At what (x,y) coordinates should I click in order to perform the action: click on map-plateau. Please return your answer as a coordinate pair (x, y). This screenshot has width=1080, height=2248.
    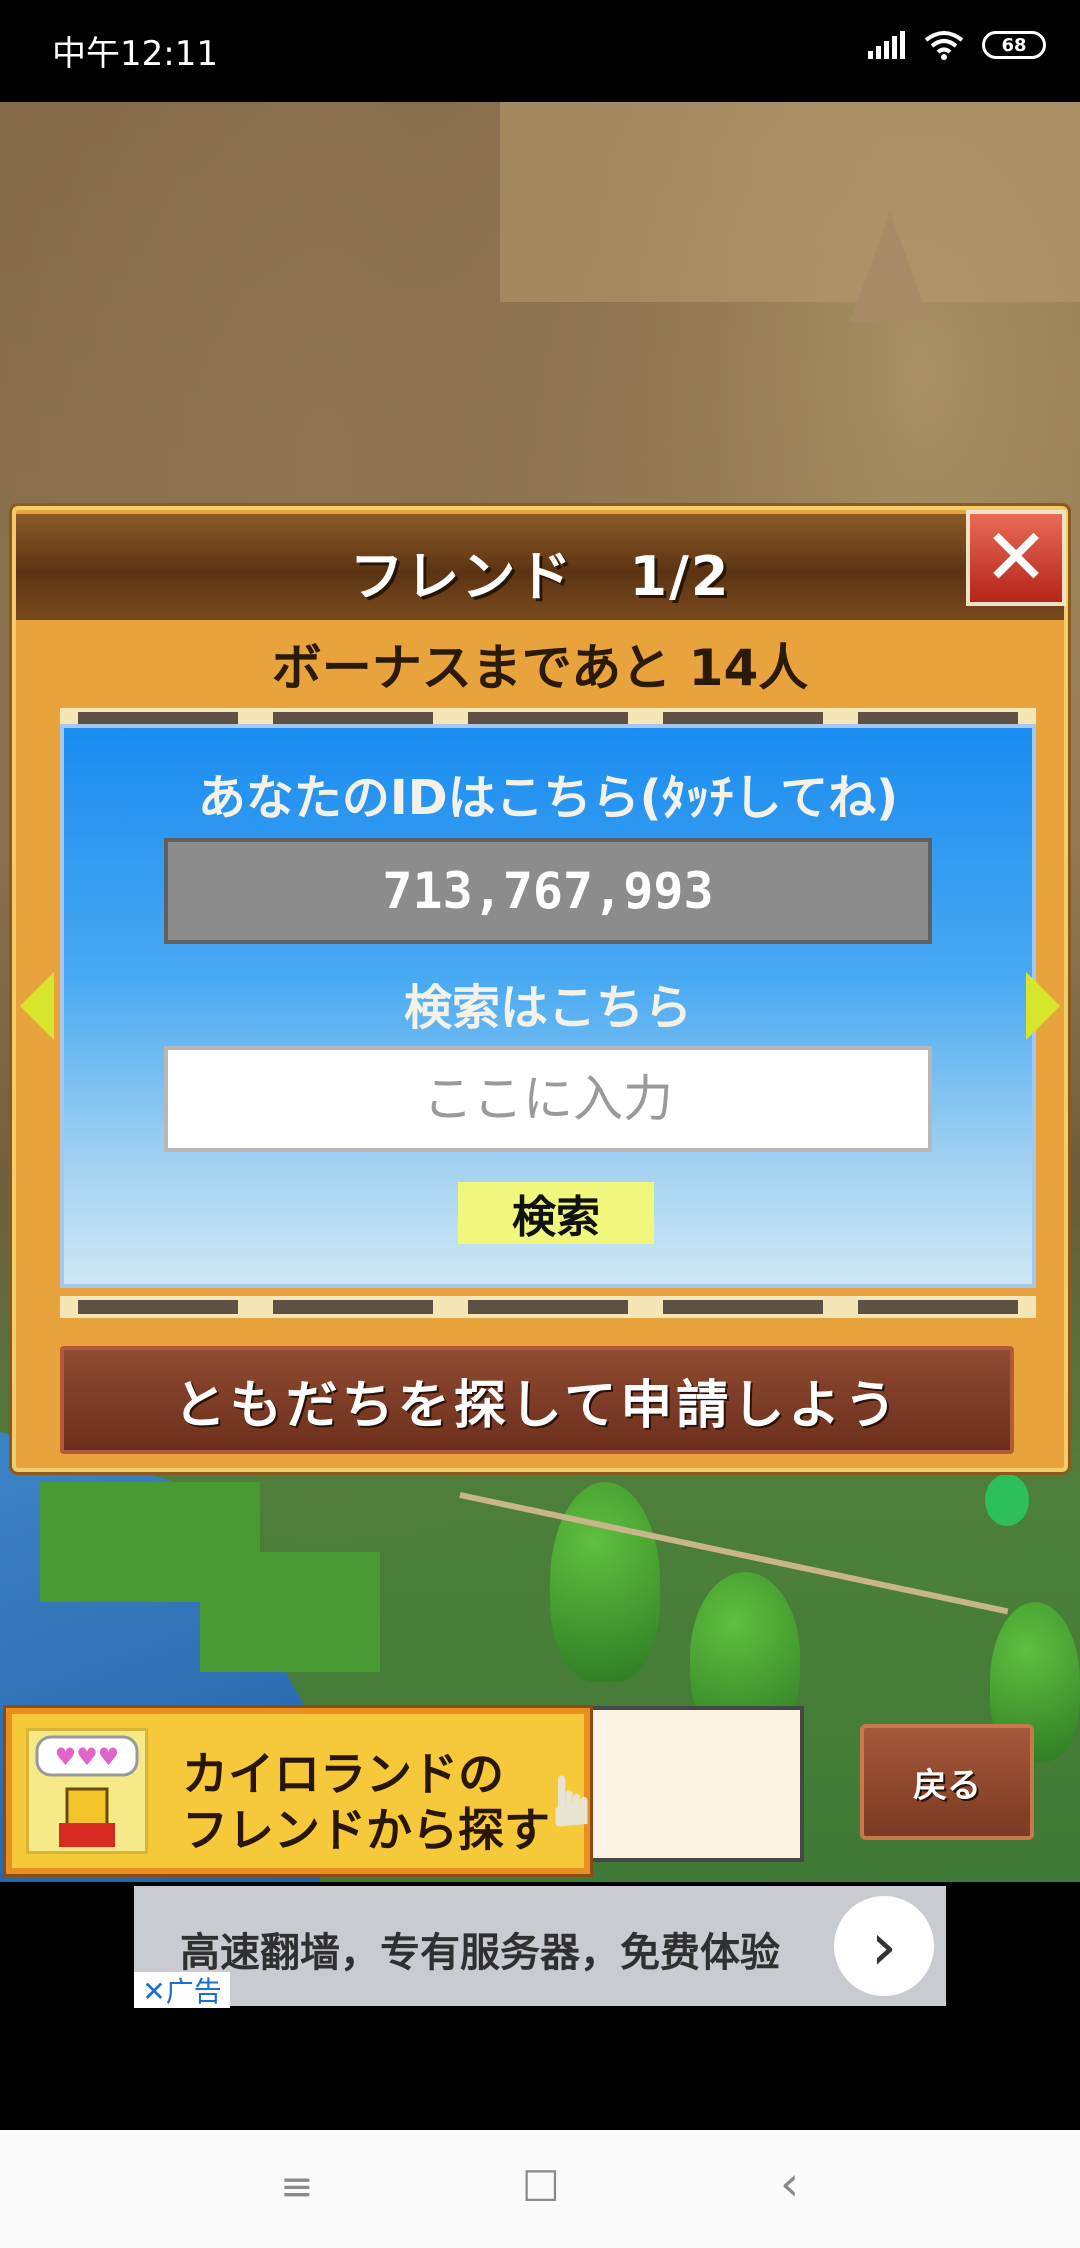
    Looking at the image, I should click on (790, 202).